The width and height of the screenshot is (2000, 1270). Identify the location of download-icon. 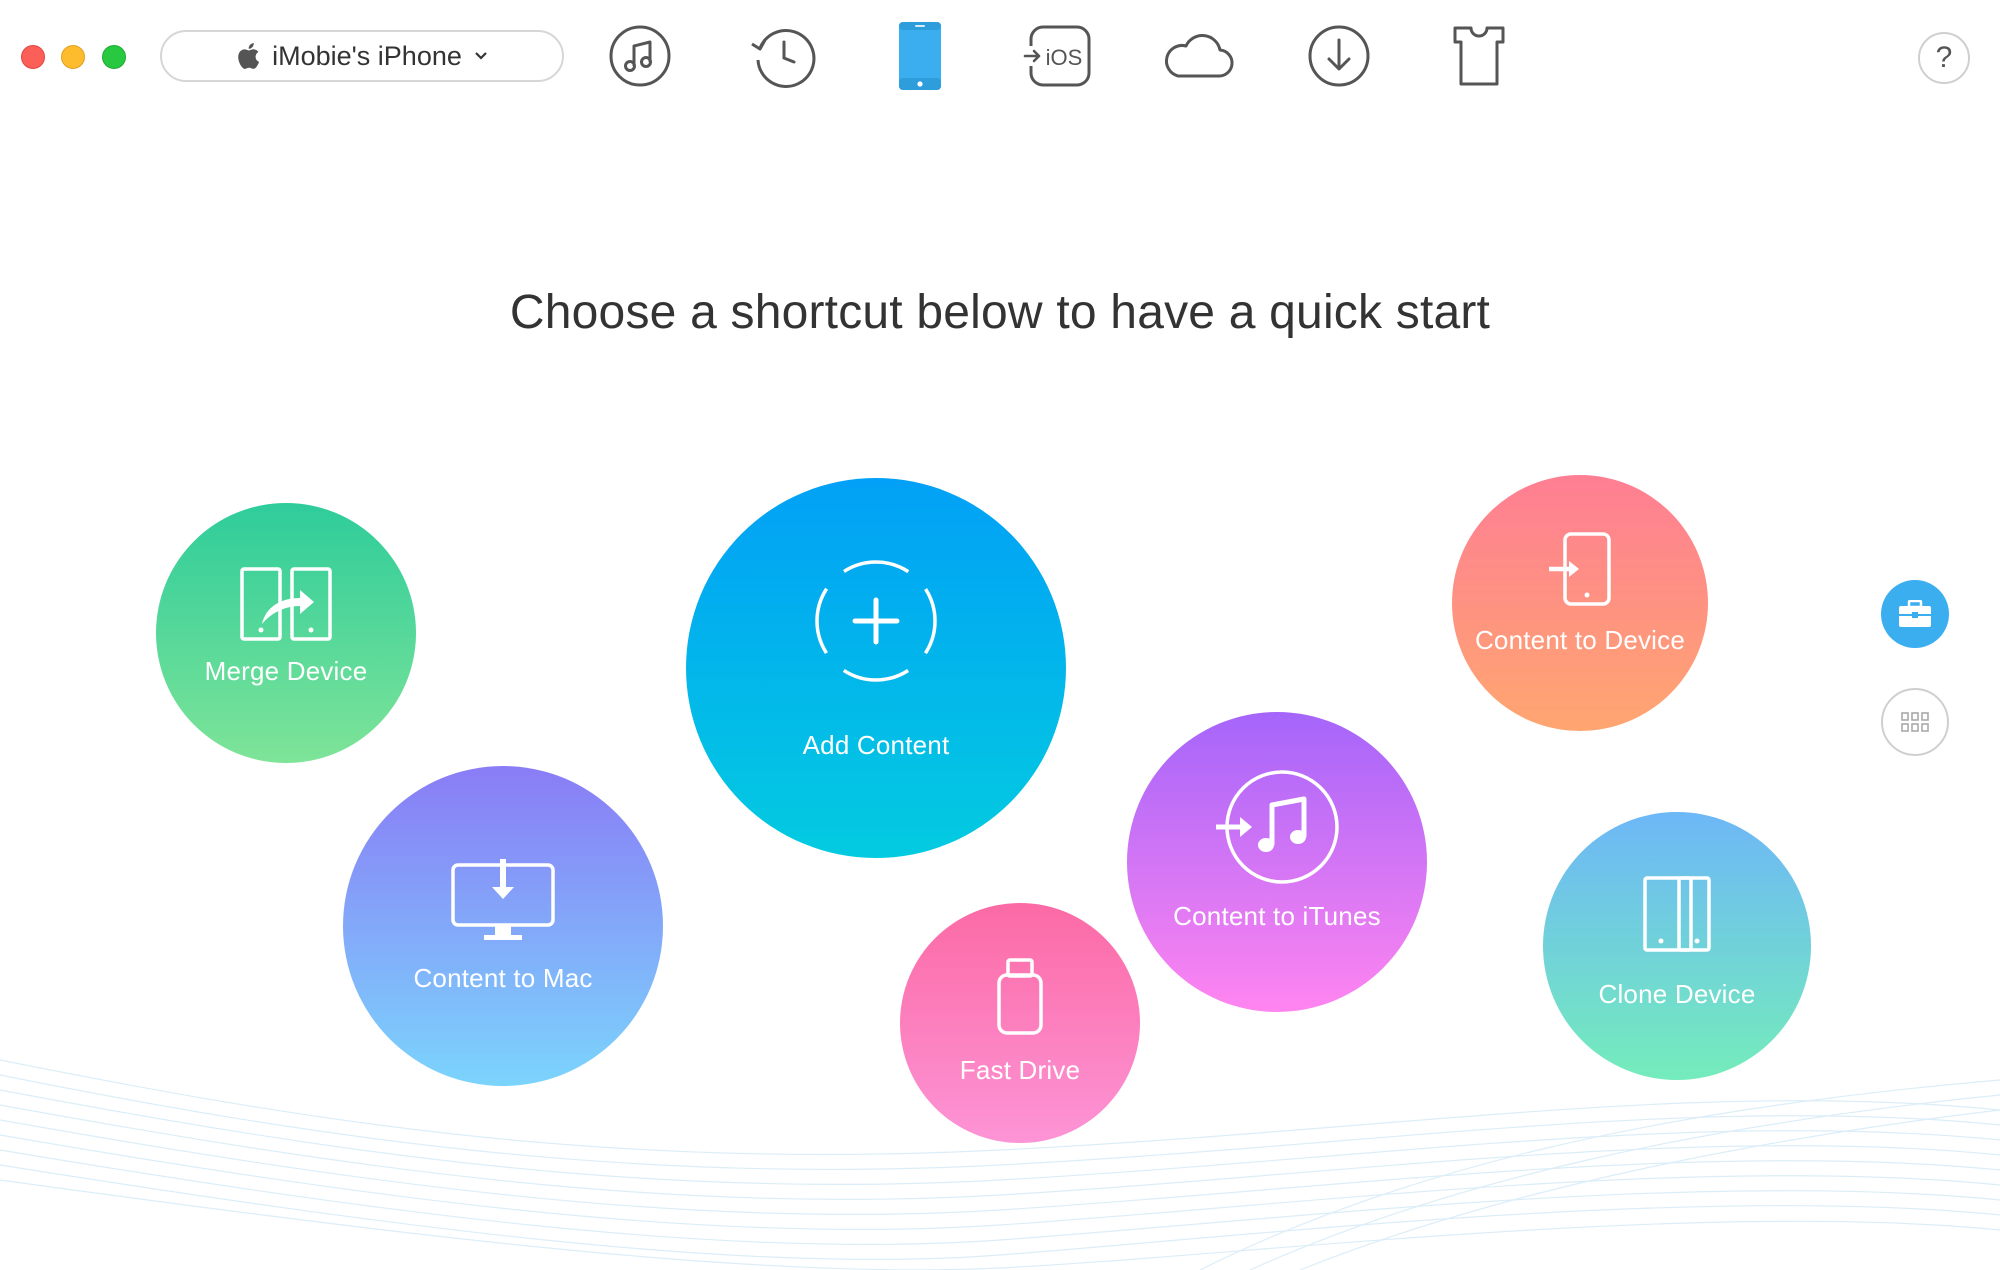
(1339, 56).